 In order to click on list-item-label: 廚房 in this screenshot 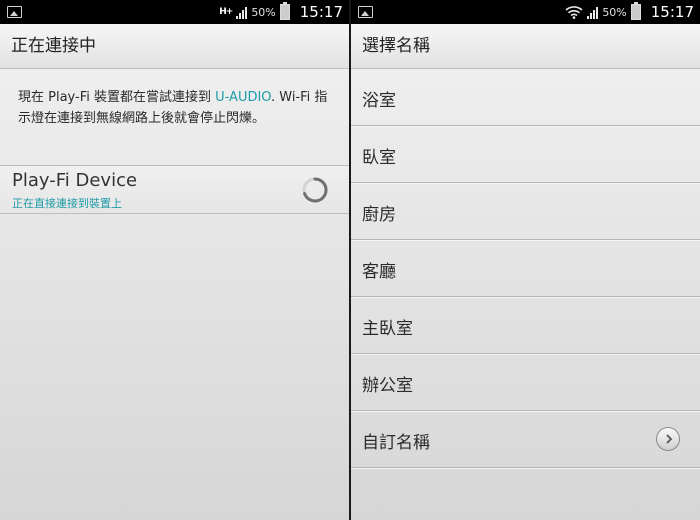, I will do `click(379, 215)`.